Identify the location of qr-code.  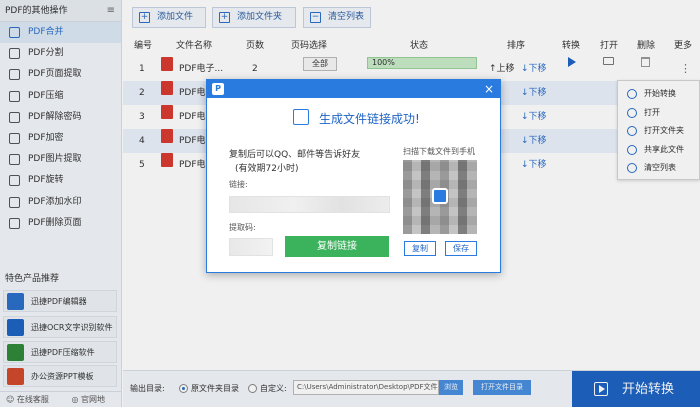
(440, 197).